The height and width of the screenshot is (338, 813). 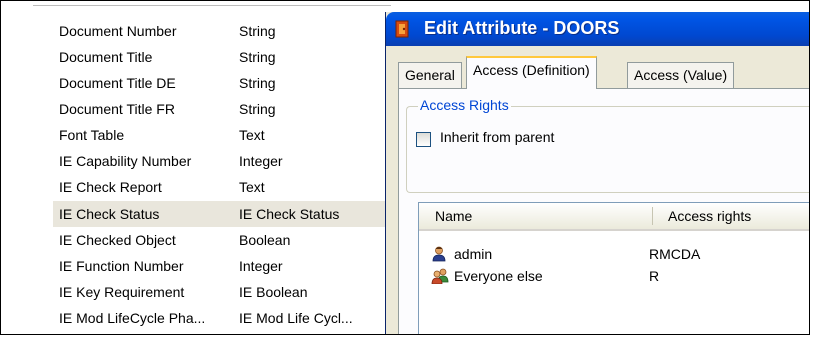 I want to click on user-icon, so click(x=440, y=254).